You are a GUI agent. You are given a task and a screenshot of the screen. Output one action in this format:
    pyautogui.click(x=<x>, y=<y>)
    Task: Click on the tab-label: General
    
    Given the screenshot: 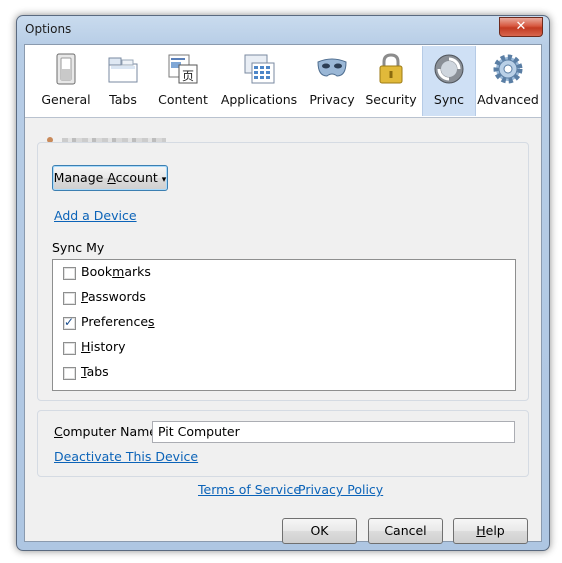 What is the action you would take?
    pyautogui.click(x=66, y=99)
    